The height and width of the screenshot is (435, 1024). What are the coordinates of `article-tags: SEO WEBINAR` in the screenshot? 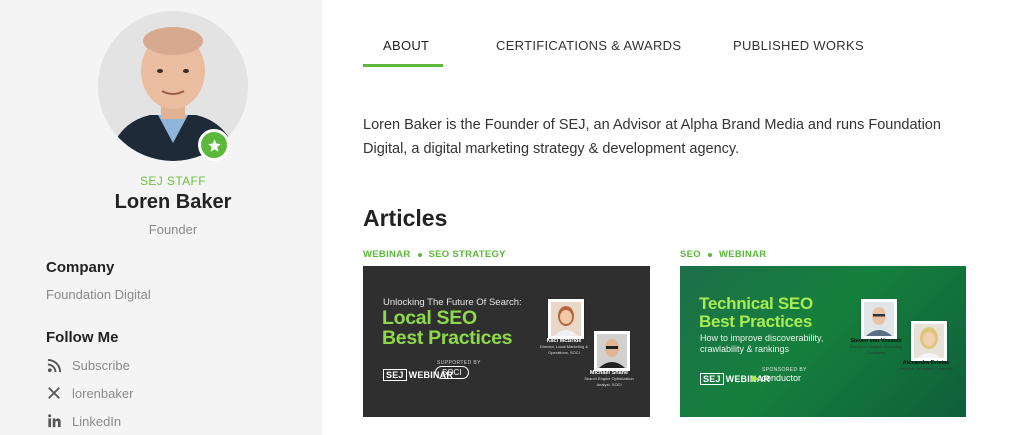 It's located at (723, 254).